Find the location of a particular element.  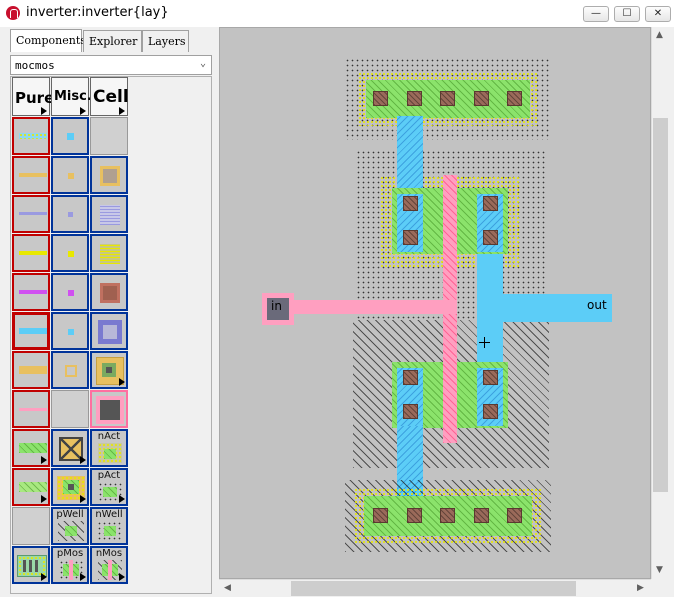

scroll-up-arrow-icon: ▲ is located at coordinates (659, 35).